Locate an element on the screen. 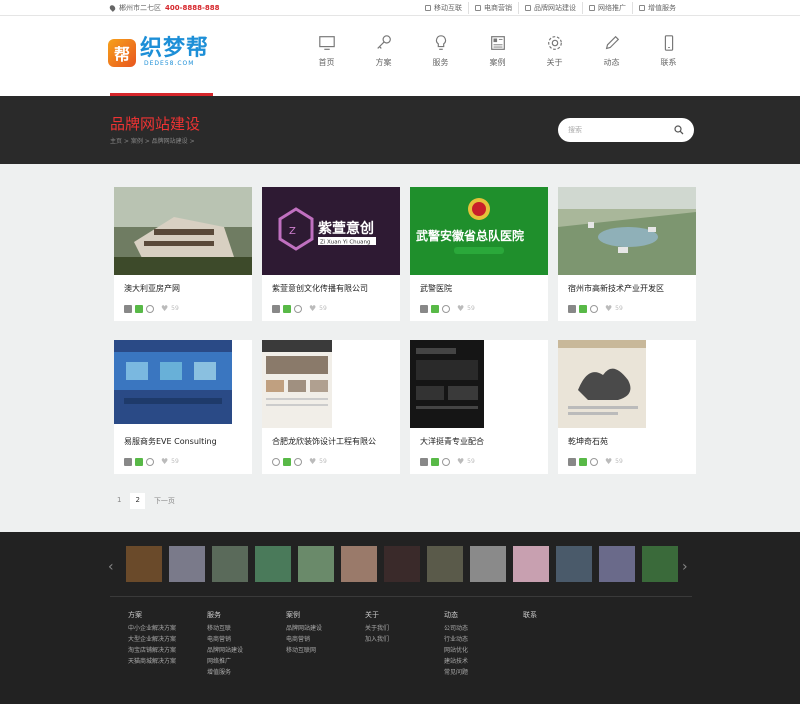 The width and height of the screenshot is (800, 704). footer-link: 淘宝店铺解决方案 is located at coordinates (167, 650).